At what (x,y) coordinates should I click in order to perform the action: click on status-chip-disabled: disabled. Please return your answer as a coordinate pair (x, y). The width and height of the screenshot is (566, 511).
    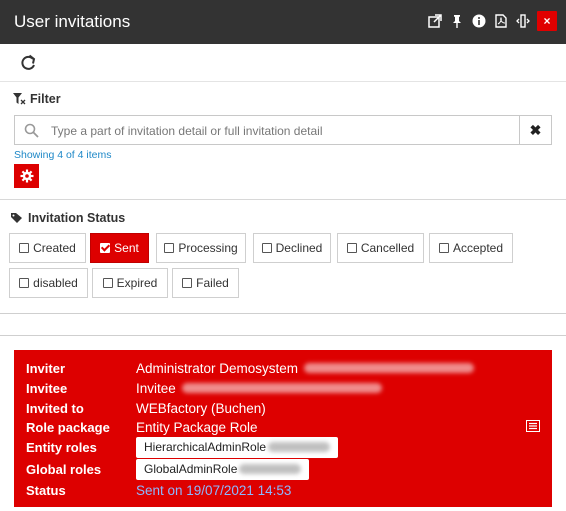
    Looking at the image, I should click on (48, 283).